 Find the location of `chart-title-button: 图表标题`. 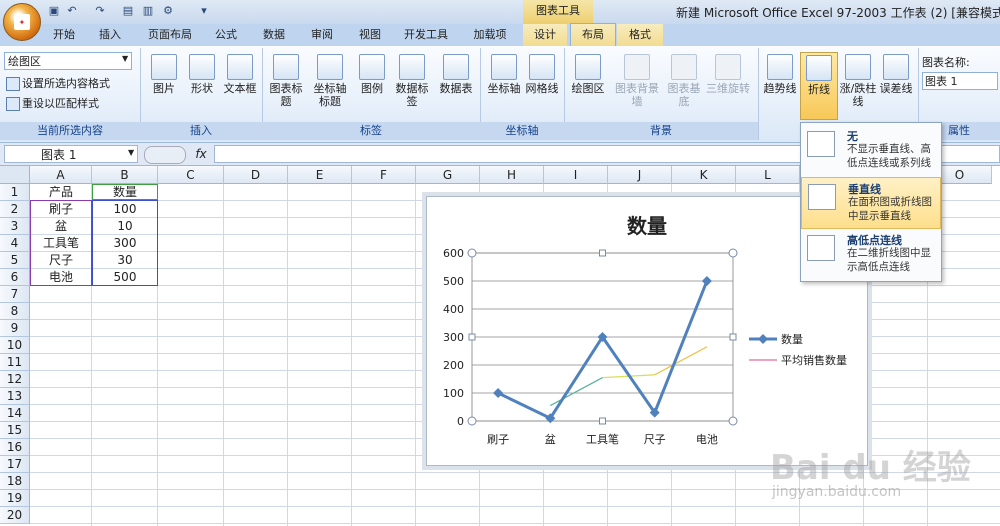

chart-title-button: 图表标题 is located at coordinates (286, 85).